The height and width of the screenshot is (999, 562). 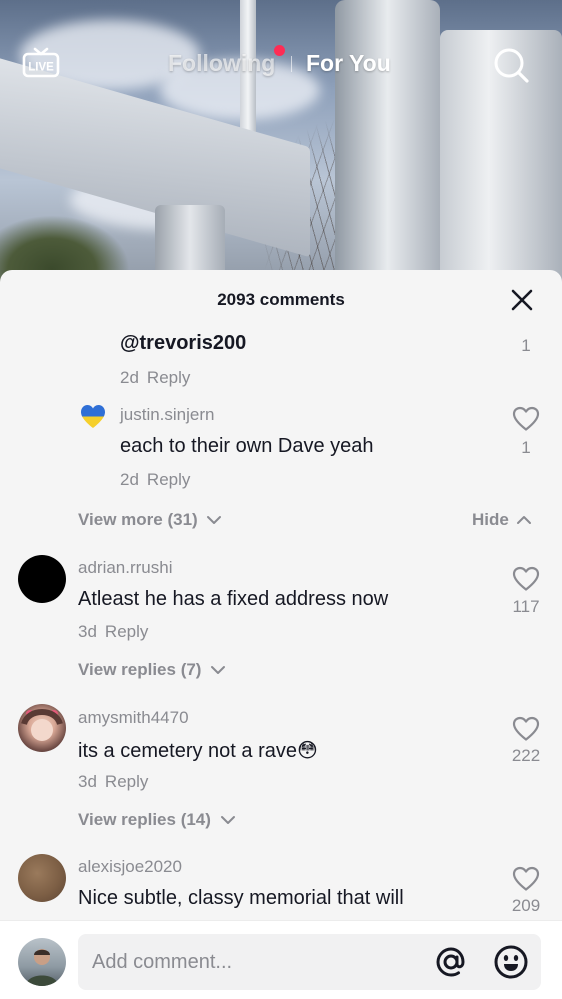 What do you see at coordinates (241, 898) in the screenshot?
I see `comment-text: Nice subtle, classy memorial that will` at bounding box center [241, 898].